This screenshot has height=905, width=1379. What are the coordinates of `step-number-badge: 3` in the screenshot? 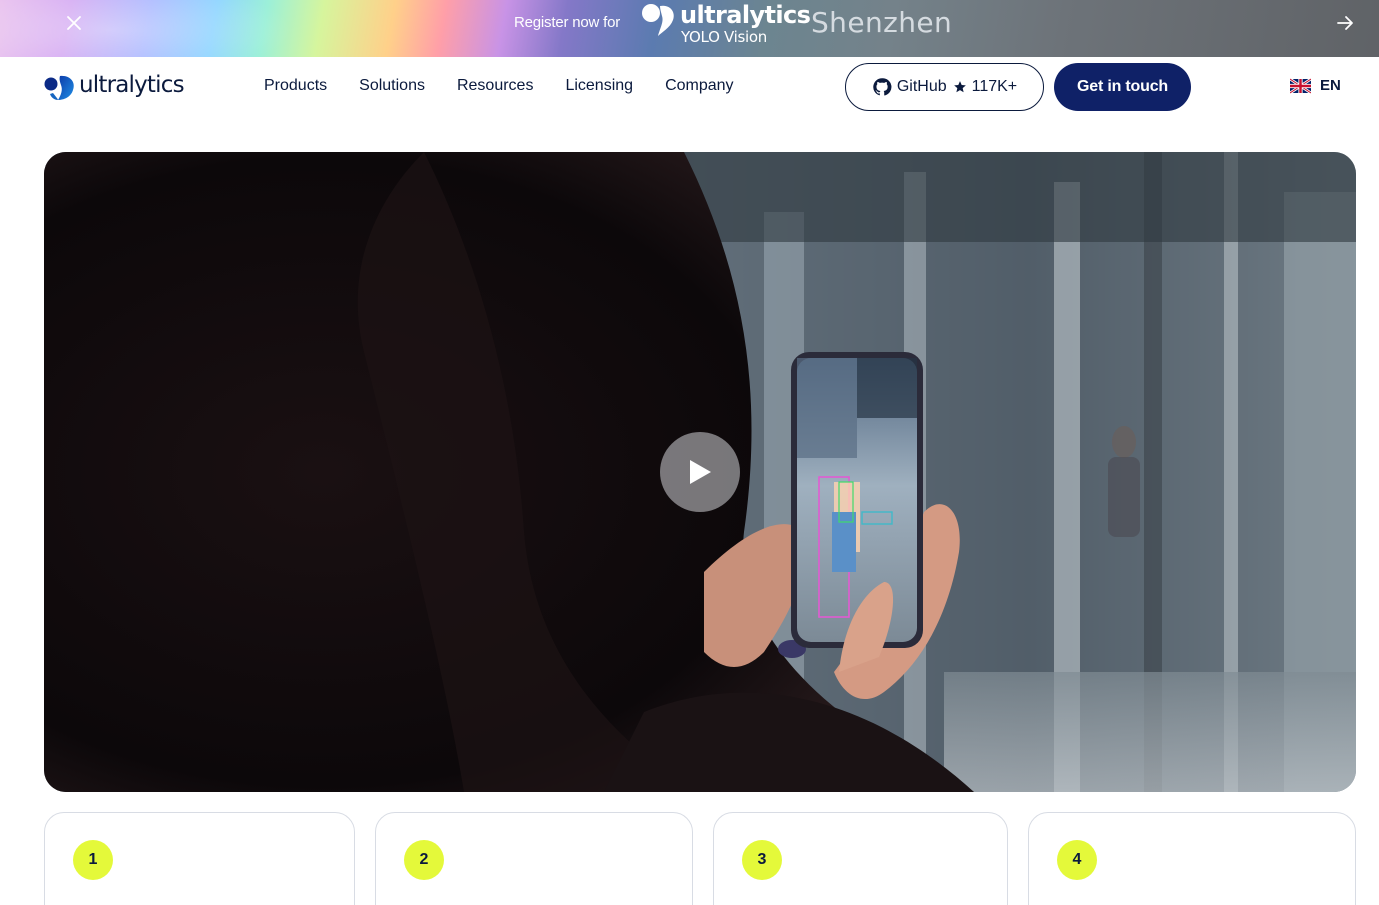 It's located at (762, 860).